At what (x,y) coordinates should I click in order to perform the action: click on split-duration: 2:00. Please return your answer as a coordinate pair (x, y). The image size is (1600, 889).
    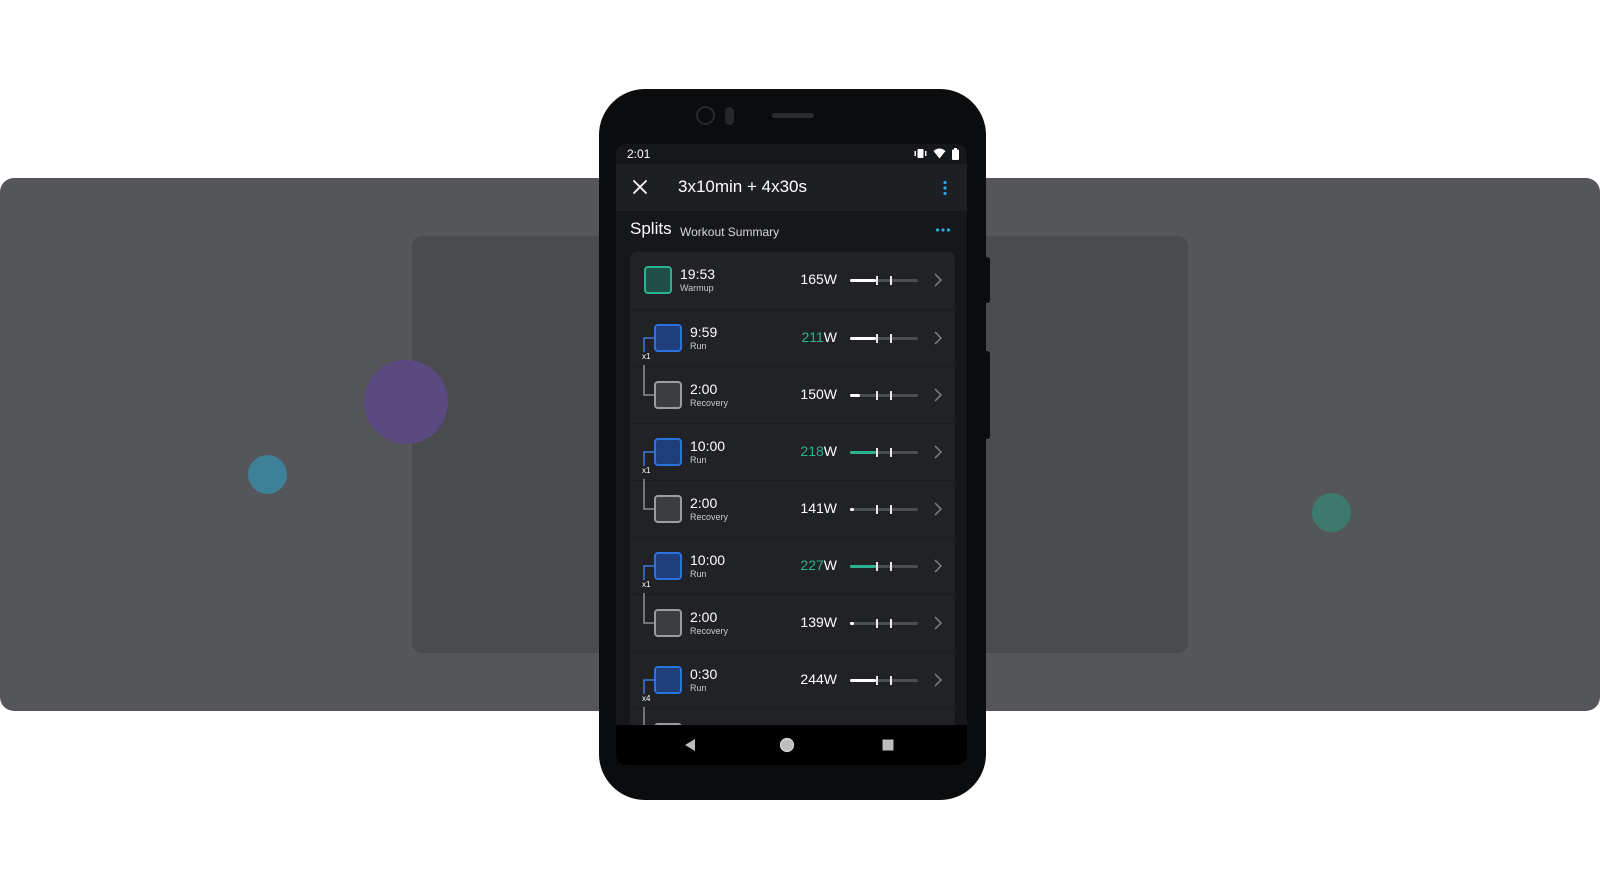
    Looking at the image, I should click on (704, 617).